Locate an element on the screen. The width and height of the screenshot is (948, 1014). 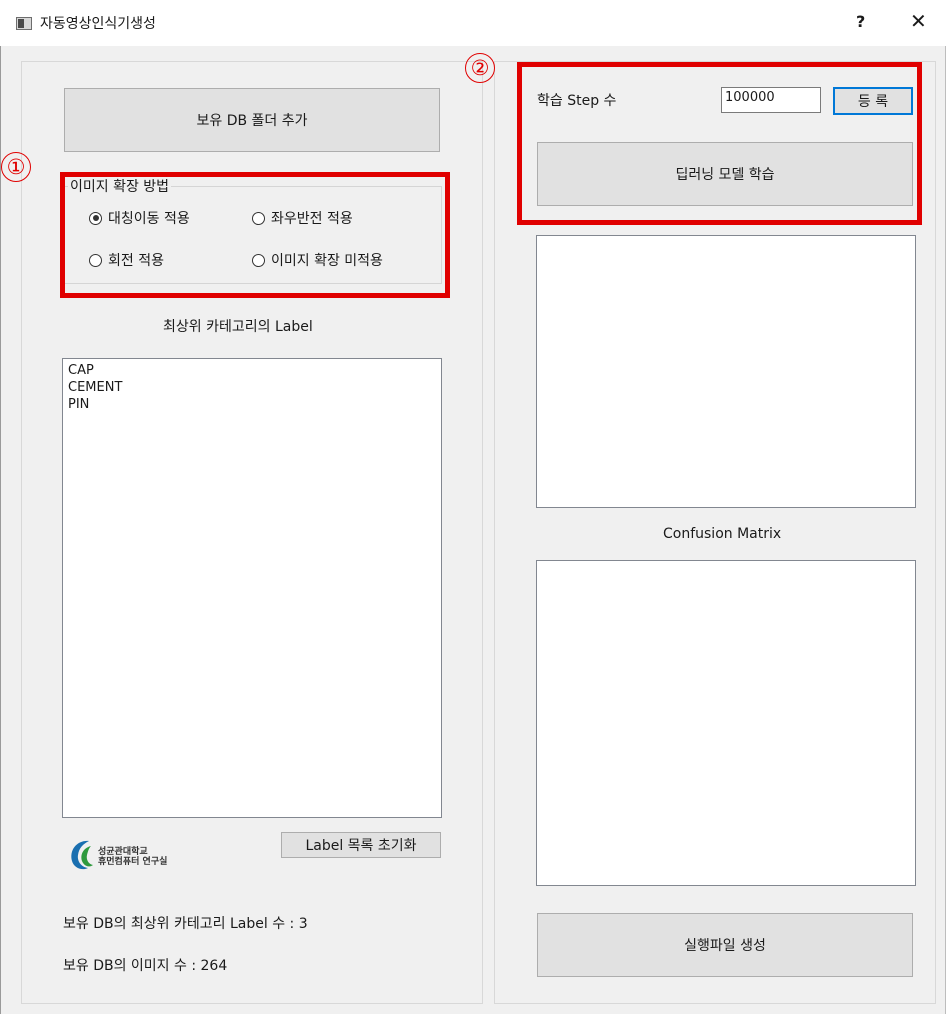
list-item: CAP is located at coordinates (252, 370).